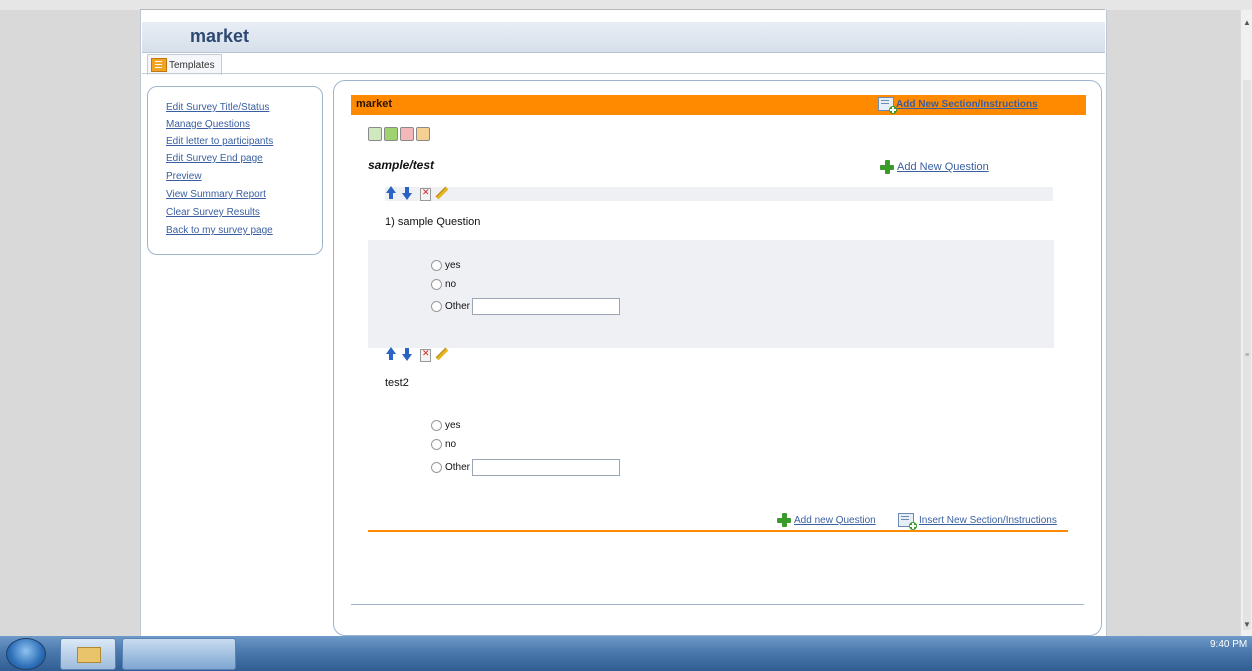 This screenshot has height=671, width=1252. Describe the element at coordinates (1247, 355) in the screenshot. I see `scroll-grip-icon: ≡` at that location.